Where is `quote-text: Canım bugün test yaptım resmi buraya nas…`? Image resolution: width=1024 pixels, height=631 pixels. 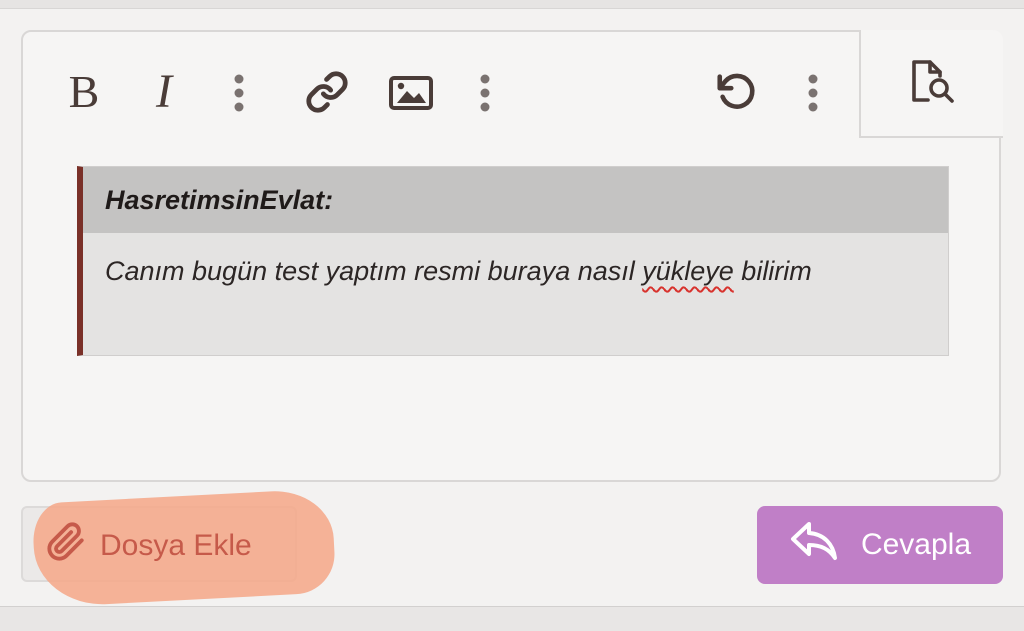
quote-text: Canım bugün test yaptım resmi buraya nas… is located at coordinates (515, 264).